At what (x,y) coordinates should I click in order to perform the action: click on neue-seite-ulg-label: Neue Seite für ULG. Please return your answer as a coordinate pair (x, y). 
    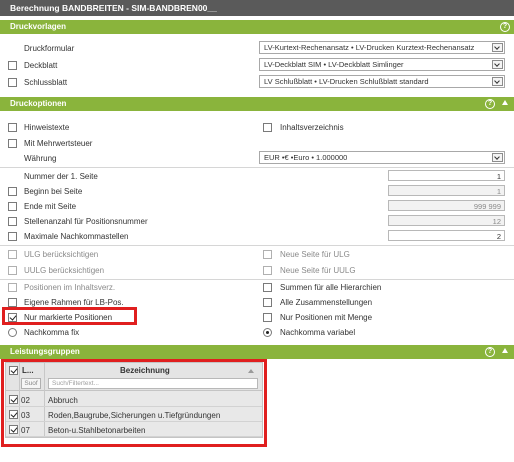
    Looking at the image, I should click on (315, 254).